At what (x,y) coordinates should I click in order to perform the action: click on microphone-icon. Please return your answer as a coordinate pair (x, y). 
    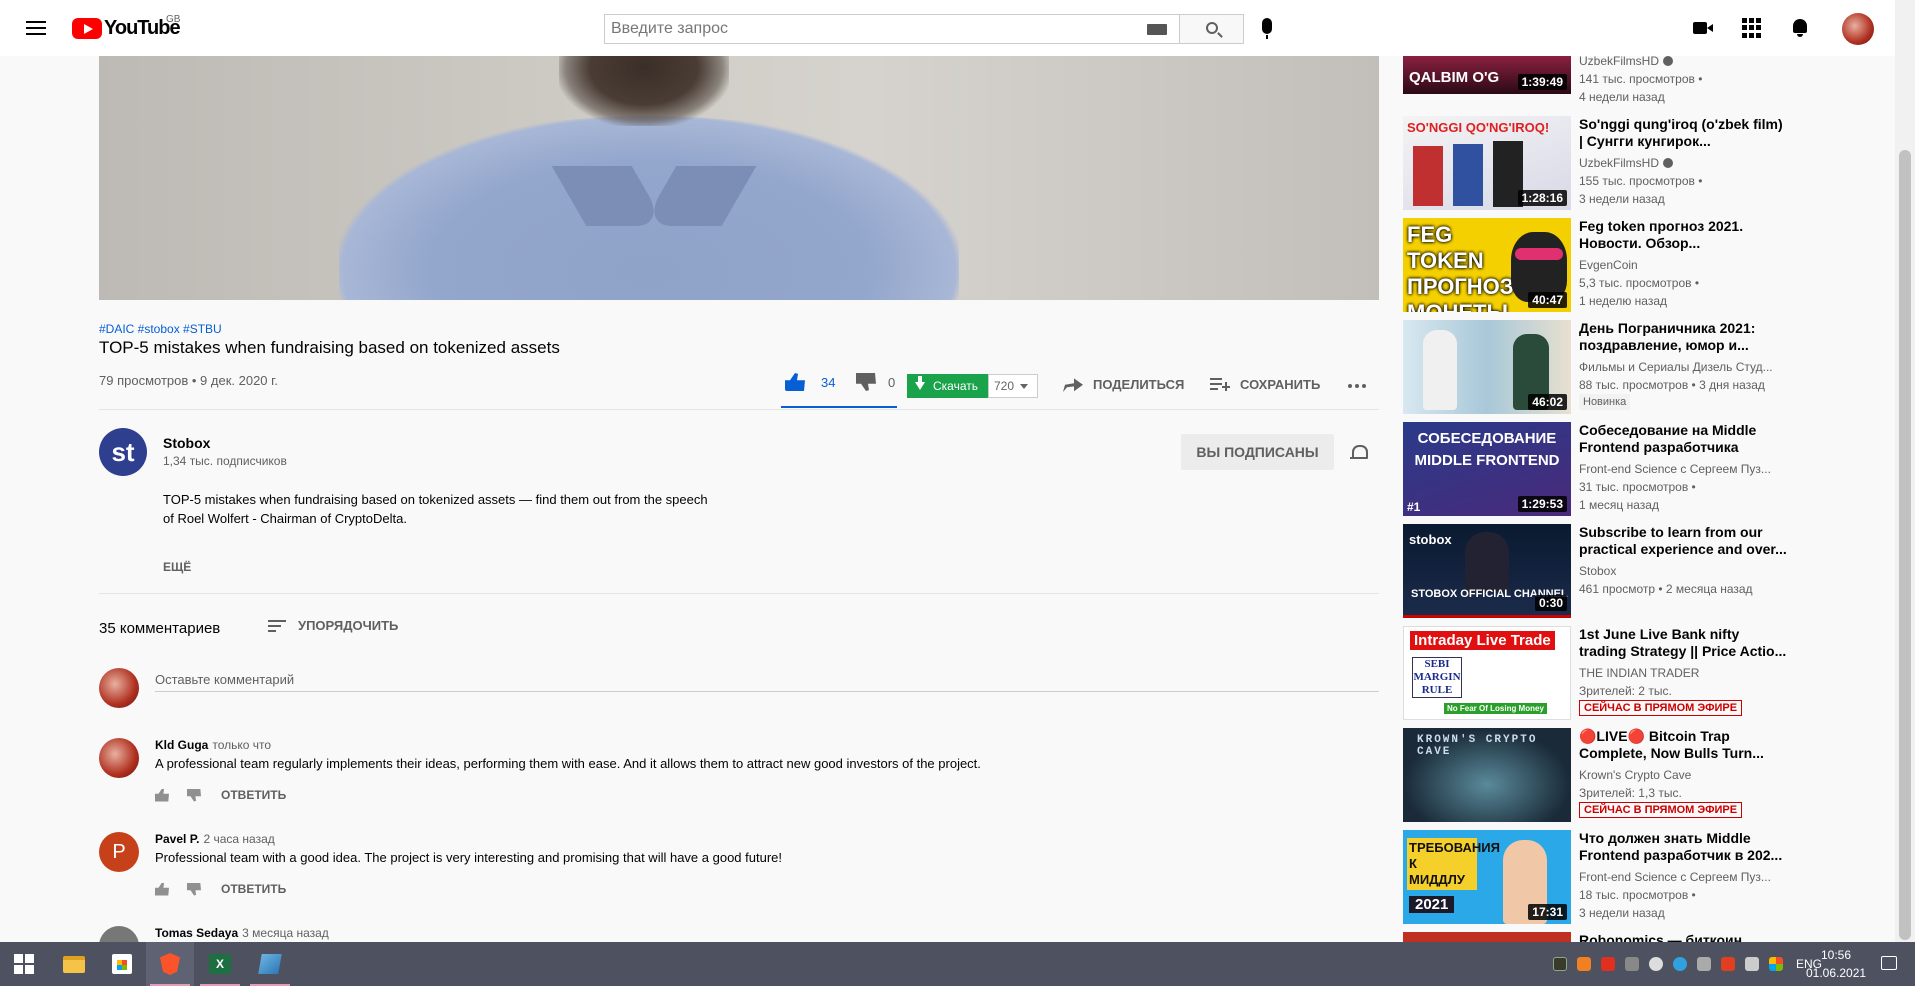
    Looking at the image, I should click on (1267, 28).